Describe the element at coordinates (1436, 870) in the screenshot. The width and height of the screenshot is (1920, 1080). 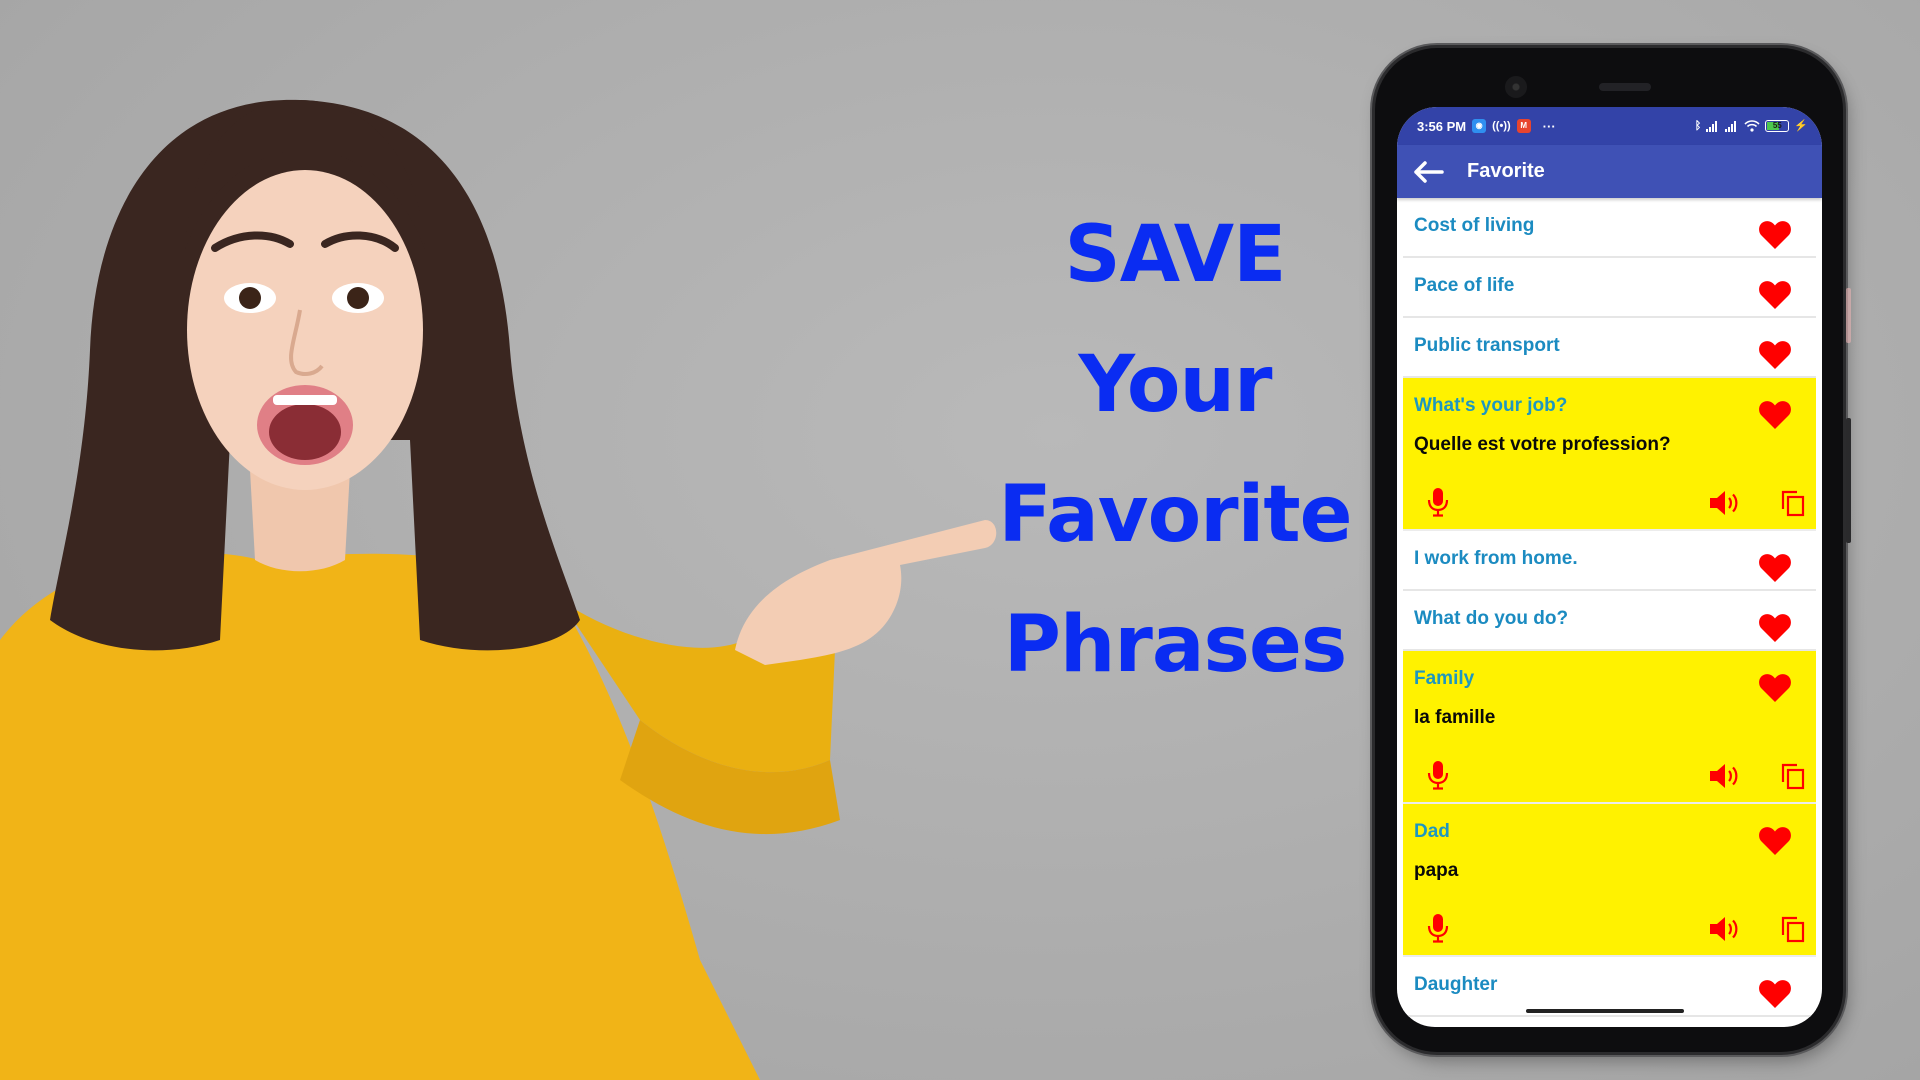
I see `translation-text: papa` at that location.